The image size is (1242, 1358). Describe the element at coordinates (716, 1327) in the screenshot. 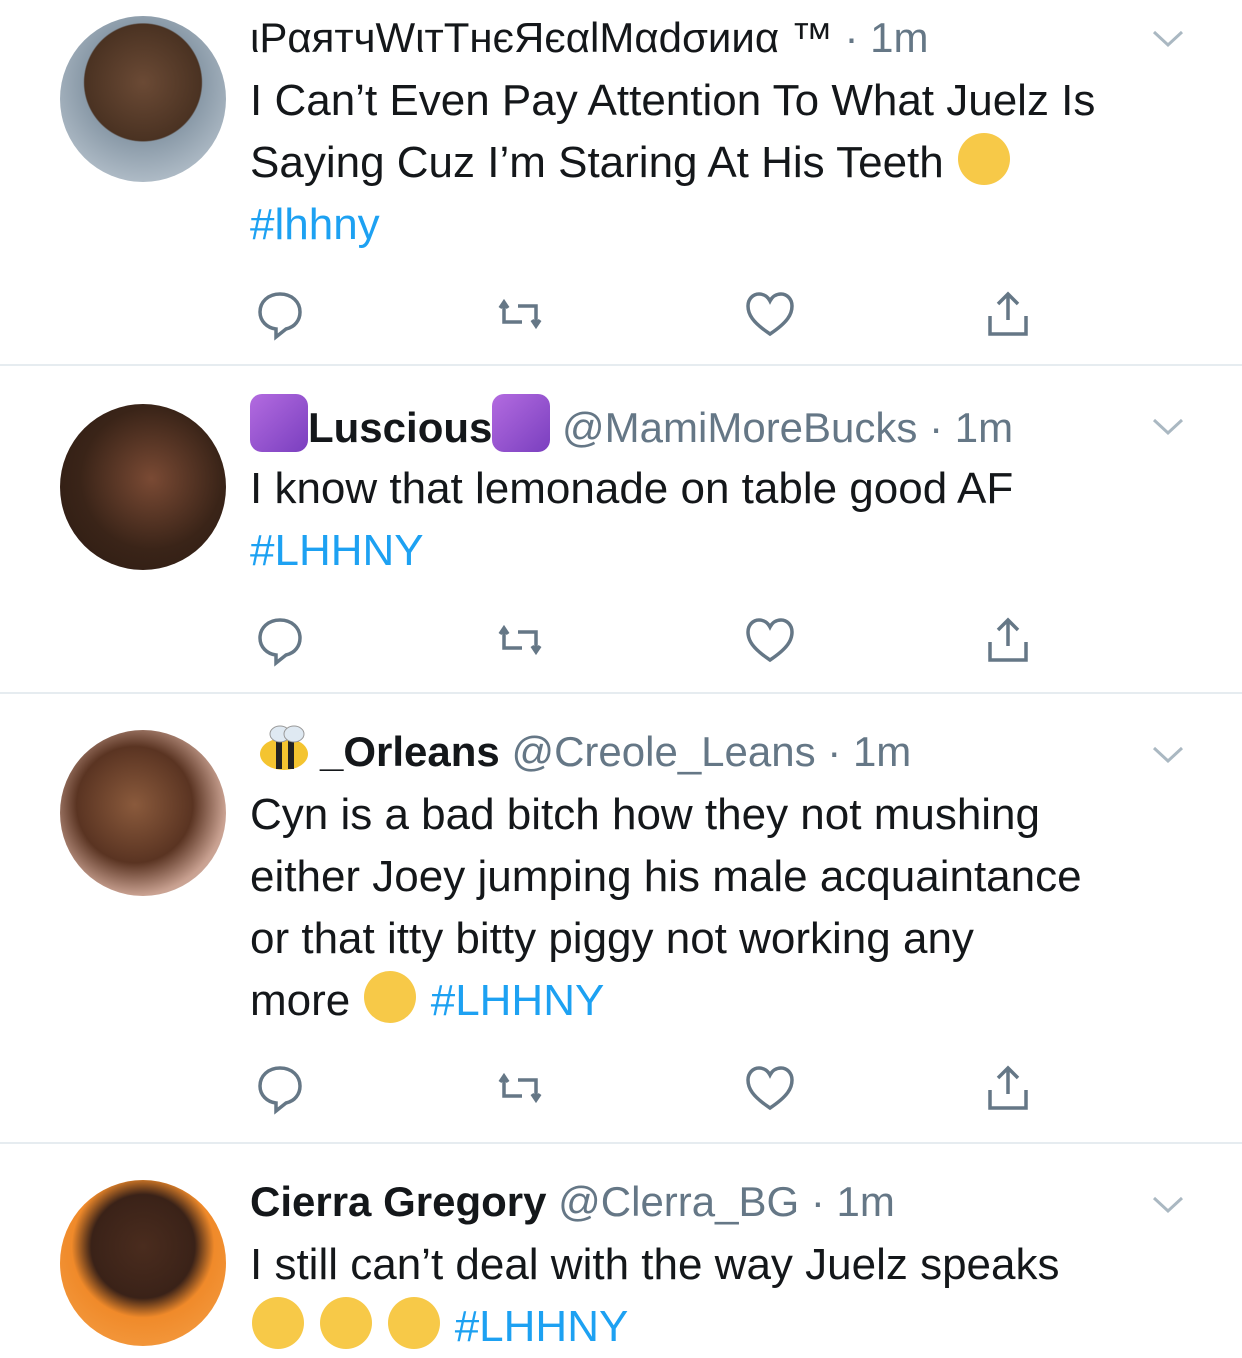

I see `emoji-line: #LHHNY` at that location.